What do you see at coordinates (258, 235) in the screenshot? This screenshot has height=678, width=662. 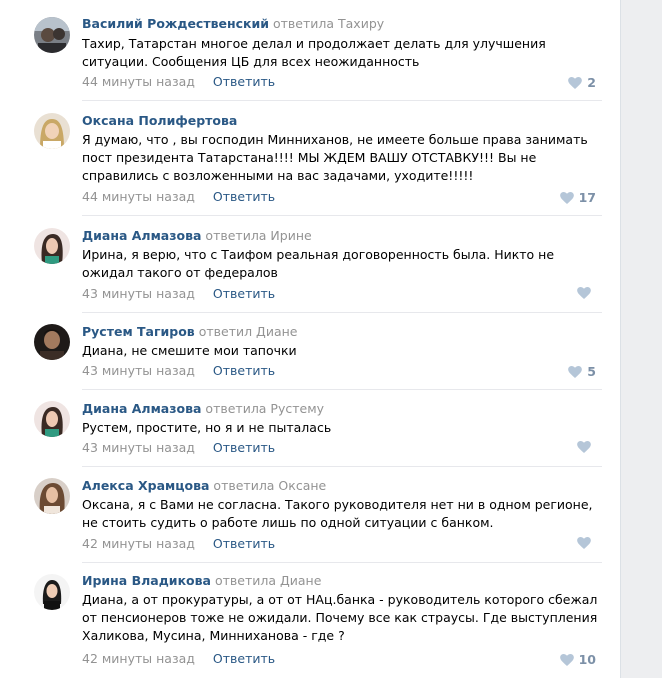 I see `comment-reply-to: ответила Ирине` at bounding box center [258, 235].